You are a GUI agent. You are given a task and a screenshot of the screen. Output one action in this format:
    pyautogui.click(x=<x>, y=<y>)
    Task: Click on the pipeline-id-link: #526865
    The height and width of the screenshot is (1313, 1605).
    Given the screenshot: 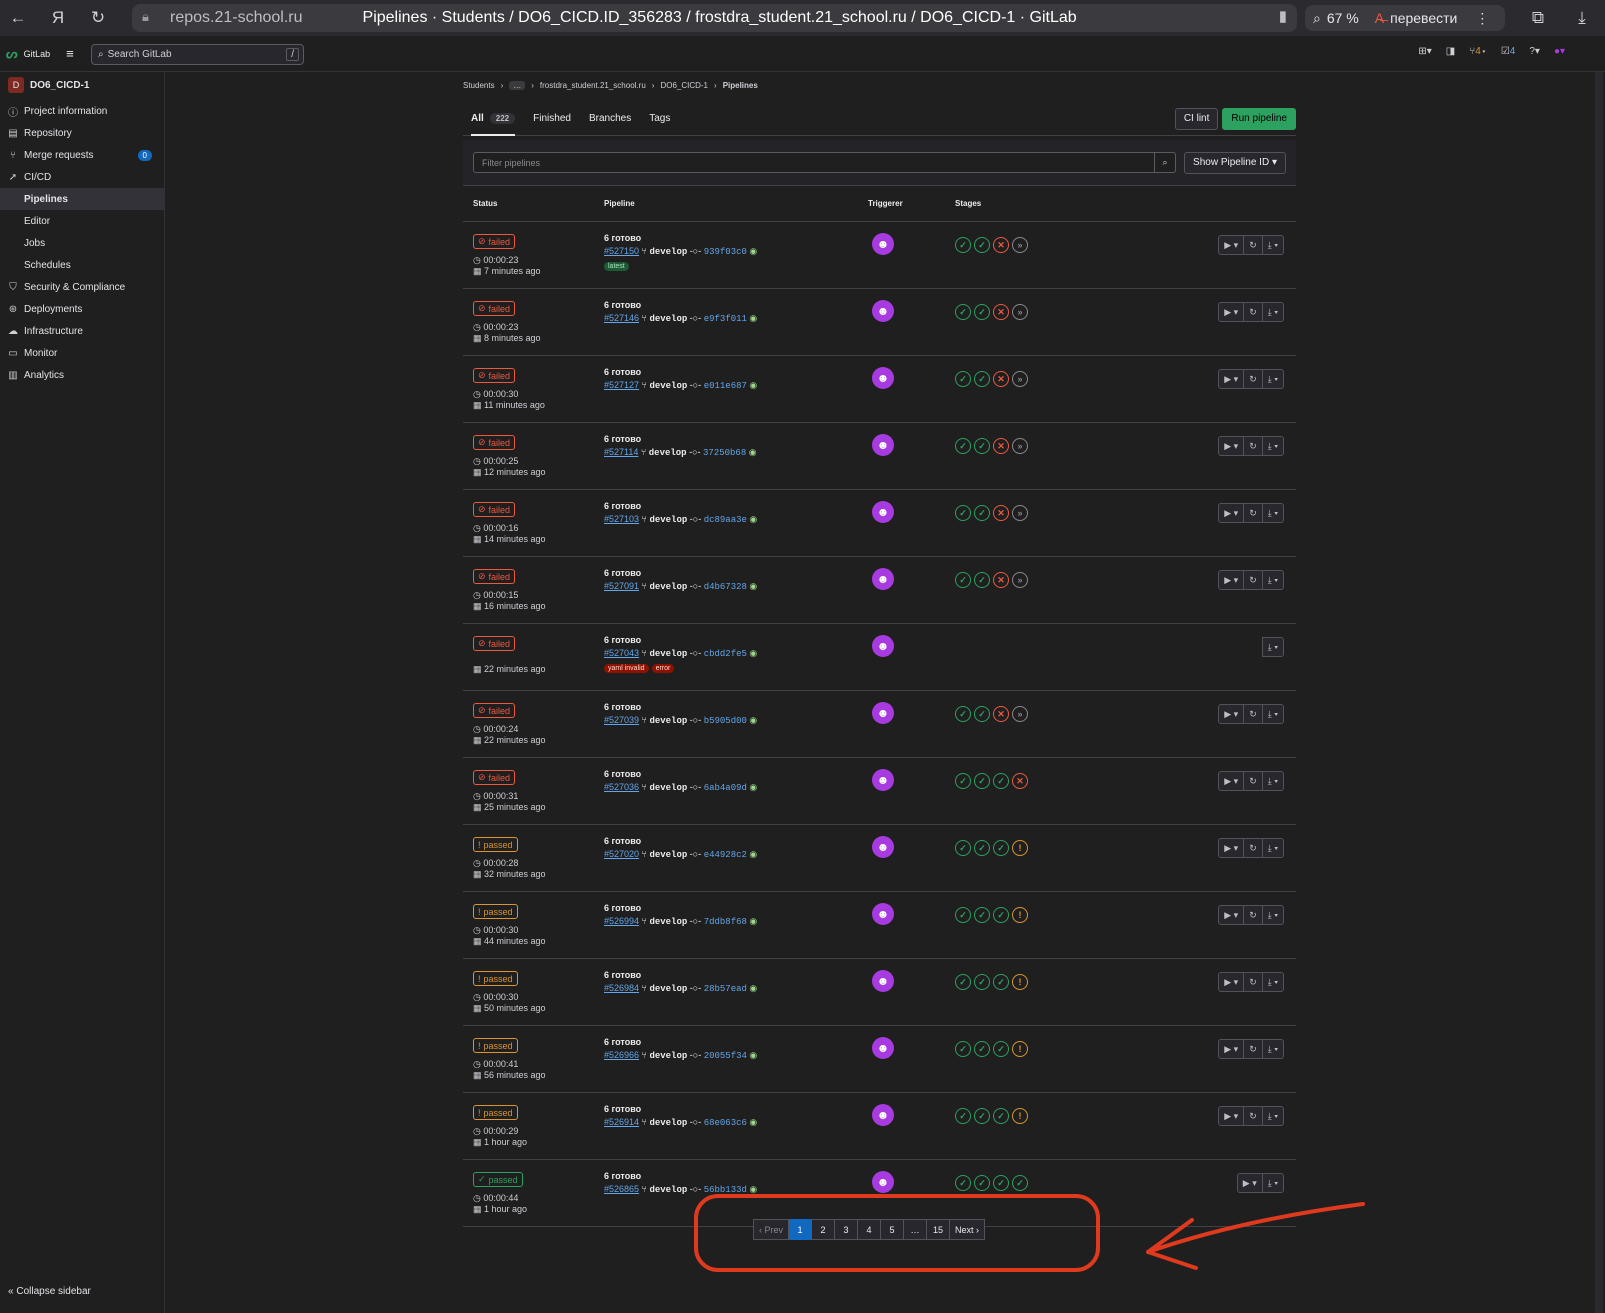 What is the action you would take?
    pyautogui.click(x=621, y=1189)
    